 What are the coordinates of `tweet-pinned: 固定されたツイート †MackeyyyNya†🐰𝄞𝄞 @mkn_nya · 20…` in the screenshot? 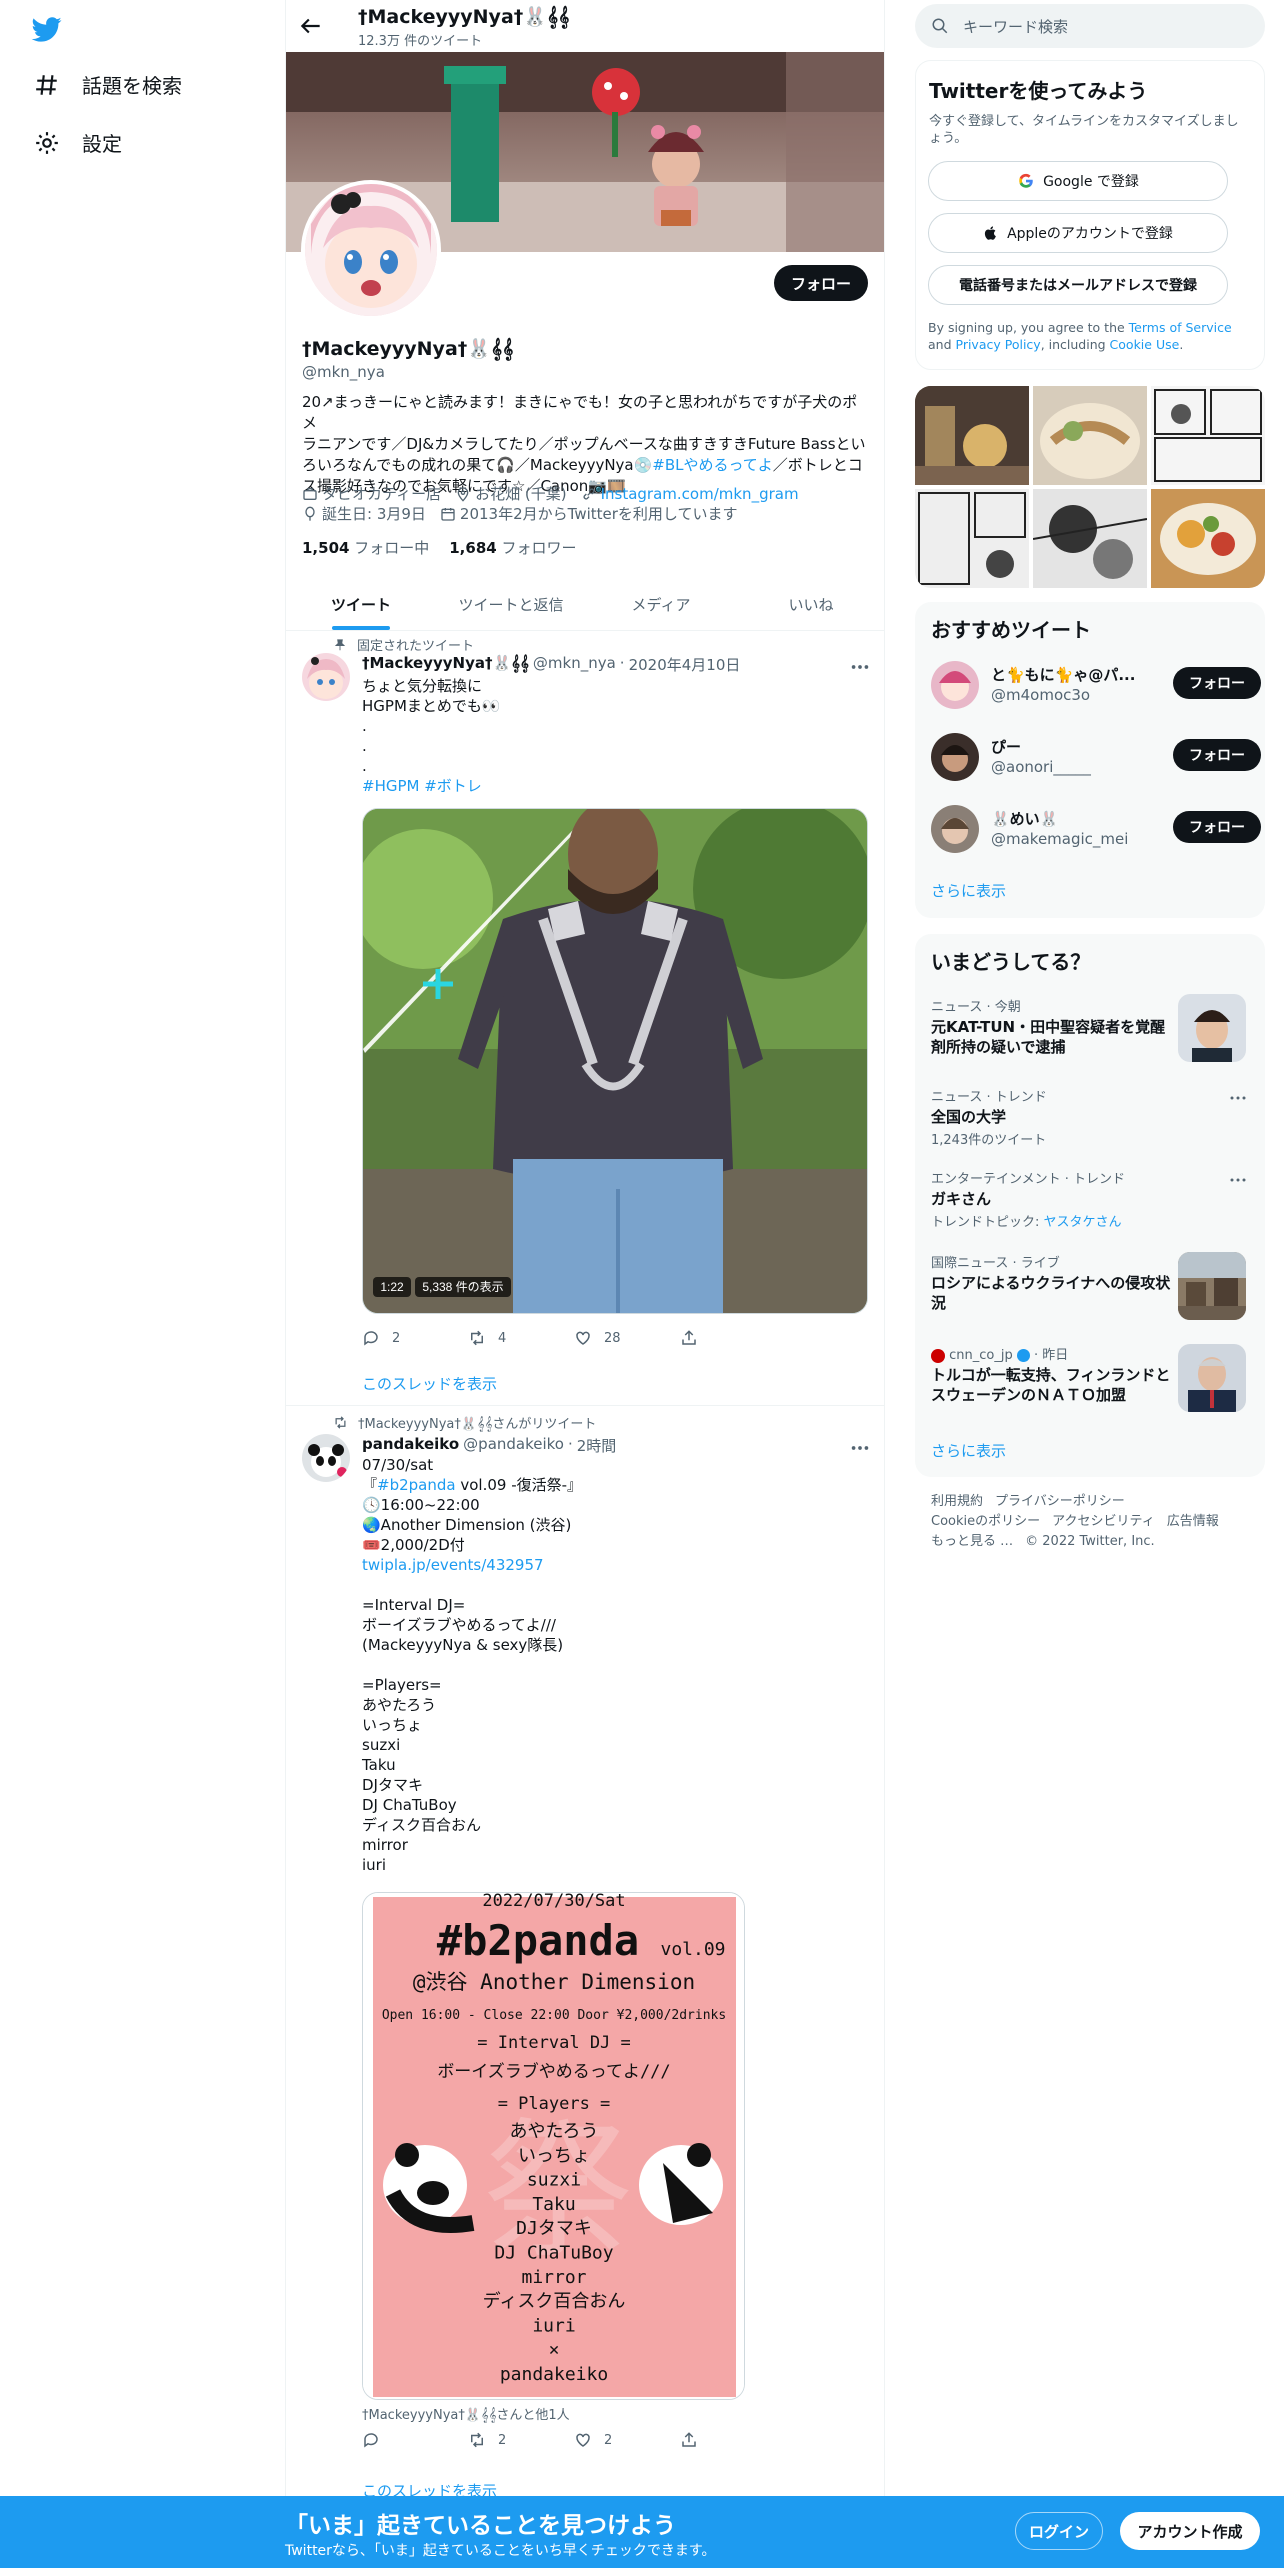 It's located at (585, 1018).